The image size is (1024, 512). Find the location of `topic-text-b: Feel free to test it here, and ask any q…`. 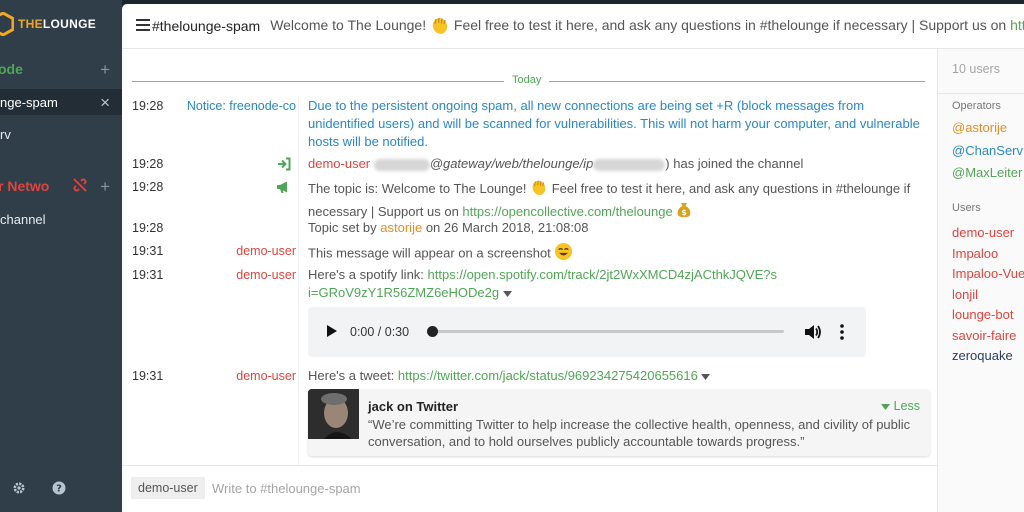

topic-text-b: Feel free to test it here, and ask any q… is located at coordinates (730, 24).